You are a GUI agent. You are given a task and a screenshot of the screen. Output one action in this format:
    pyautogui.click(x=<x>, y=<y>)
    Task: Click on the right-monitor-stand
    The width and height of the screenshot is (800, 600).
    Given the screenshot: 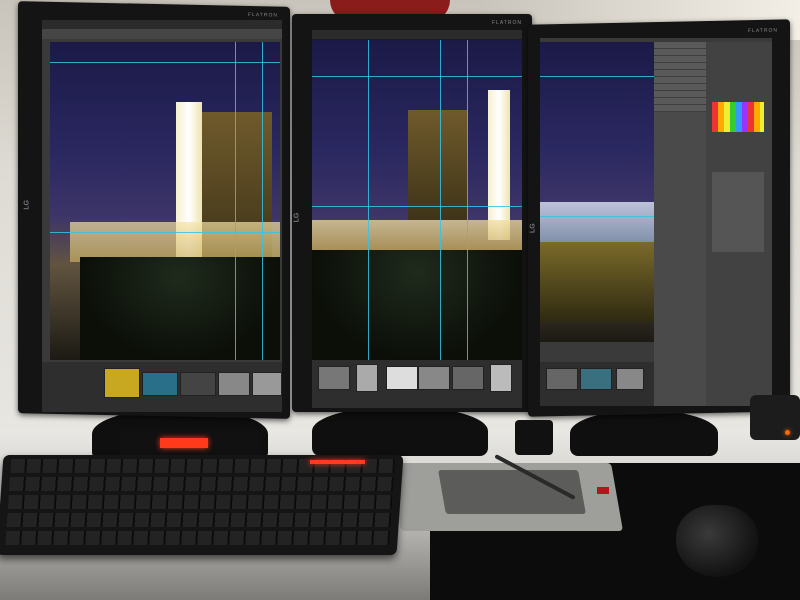 What is the action you would take?
    pyautogui.click(x=644, y=433)
    